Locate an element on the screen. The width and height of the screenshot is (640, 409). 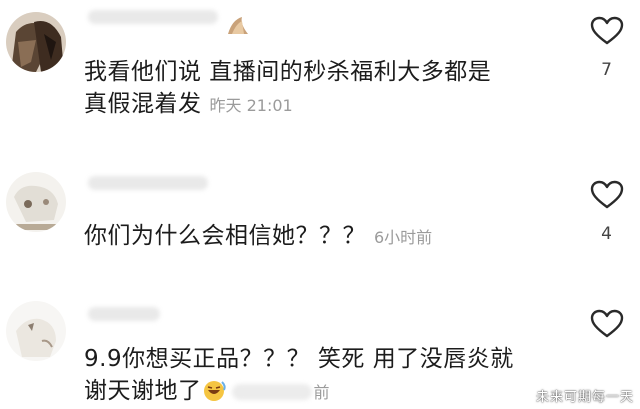
comment-text: 你们为什么会相信她？？？ 6小时前 is located at coordinates (258, 237).